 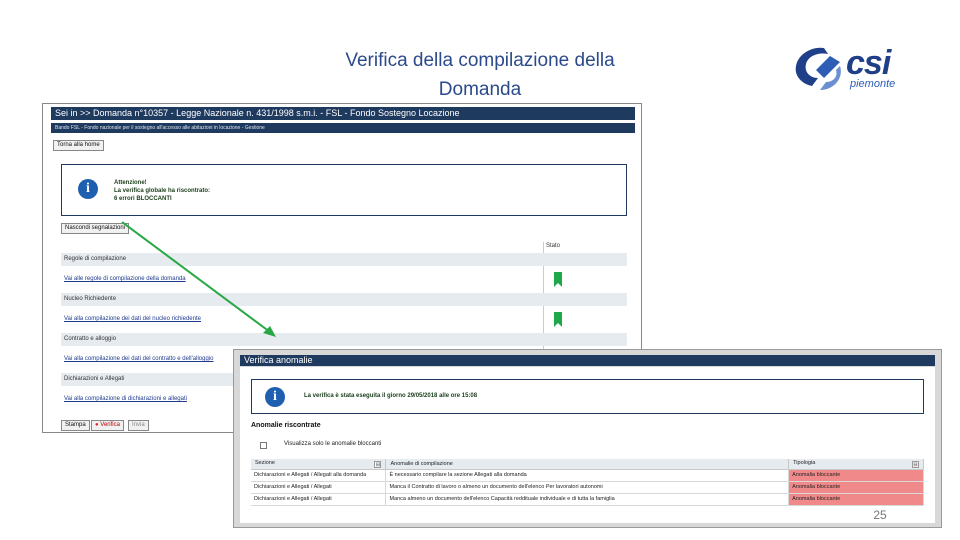 What do you see at coordinates (856, 464) in the screenshot?
I see `column-header: Tipologia ⊟` at bounding box center [856, 464].